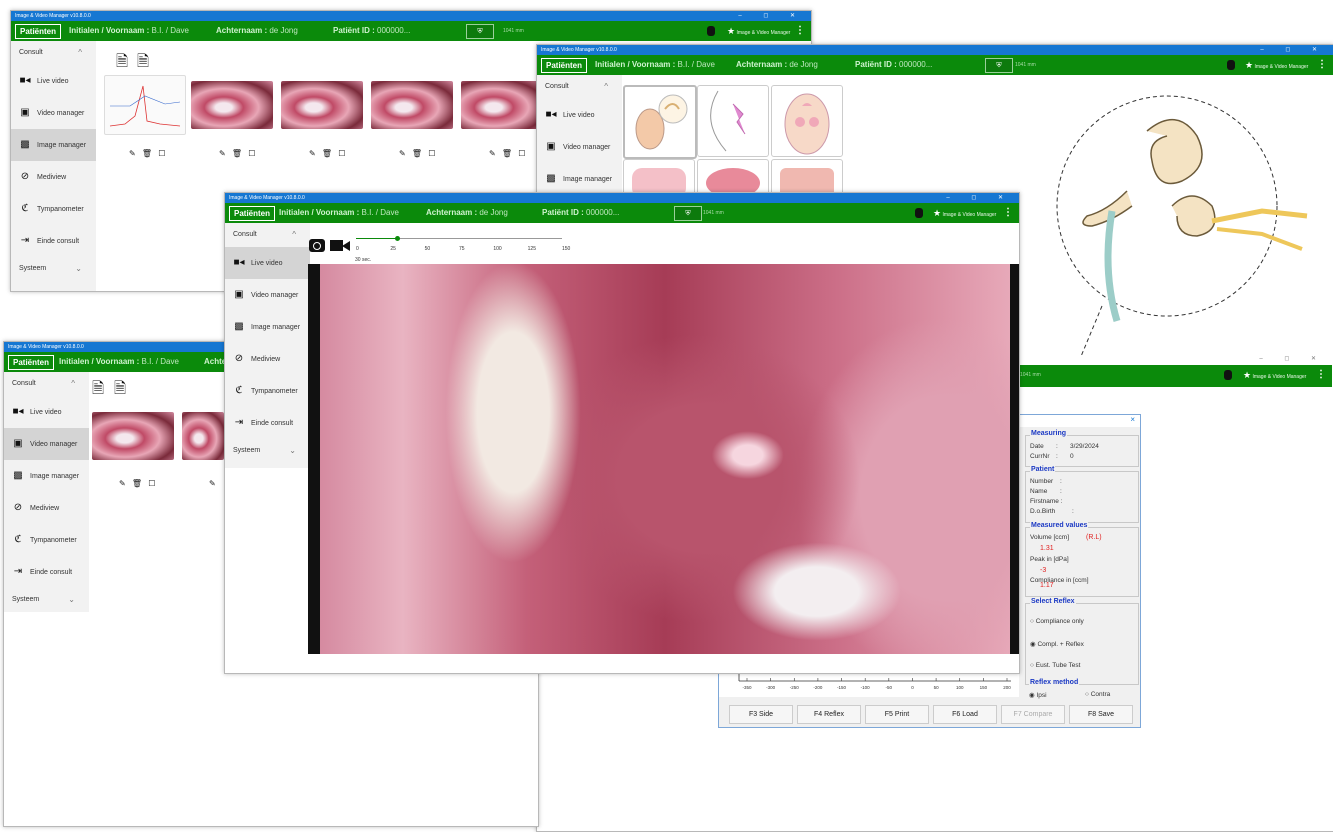 The image size is (1333, 832). Describe the element at coordinates (1132, 419) in the screenshot. I see `close-icon: ×` at that location.